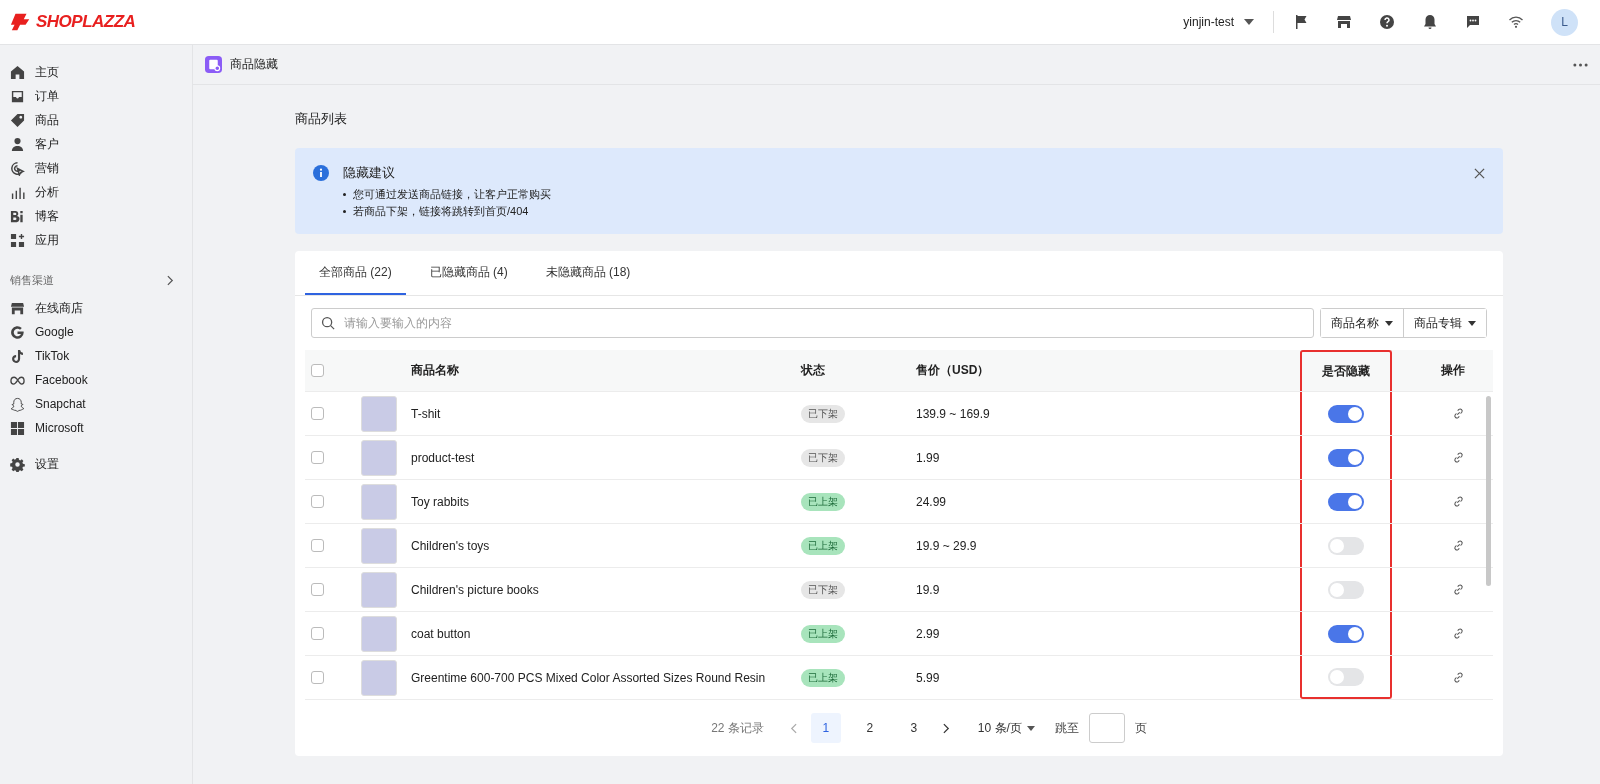 Image resolution: width=1600 pixels, height=784 pixels. Describe the element at coordinates (588, 273) in the screenshot. I see `tab: 未隐藏商品 (18)` at that location.